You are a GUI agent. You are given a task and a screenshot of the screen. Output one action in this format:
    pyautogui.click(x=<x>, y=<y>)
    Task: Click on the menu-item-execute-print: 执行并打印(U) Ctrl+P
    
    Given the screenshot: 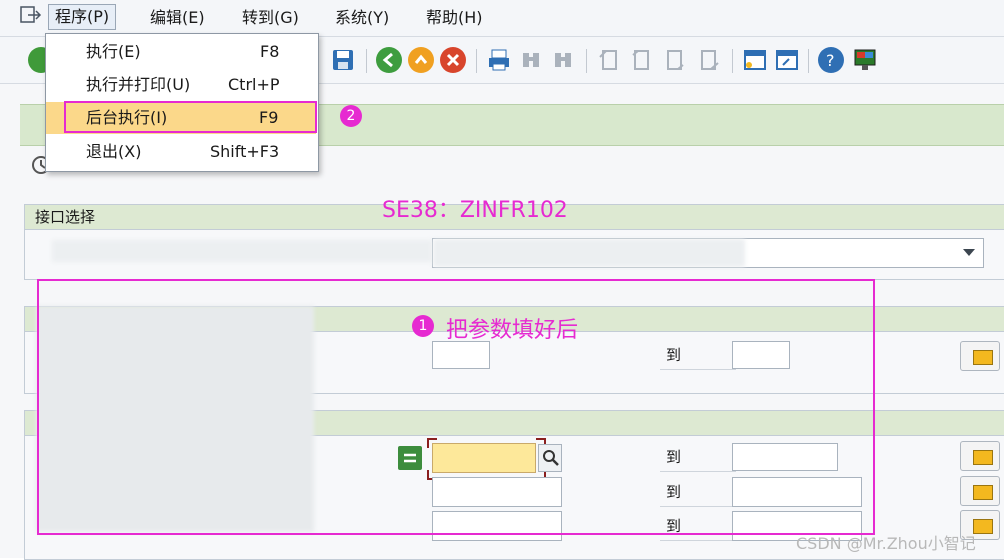 What is the action you would take?
    pyautogui.click(x=181, y=85)
    